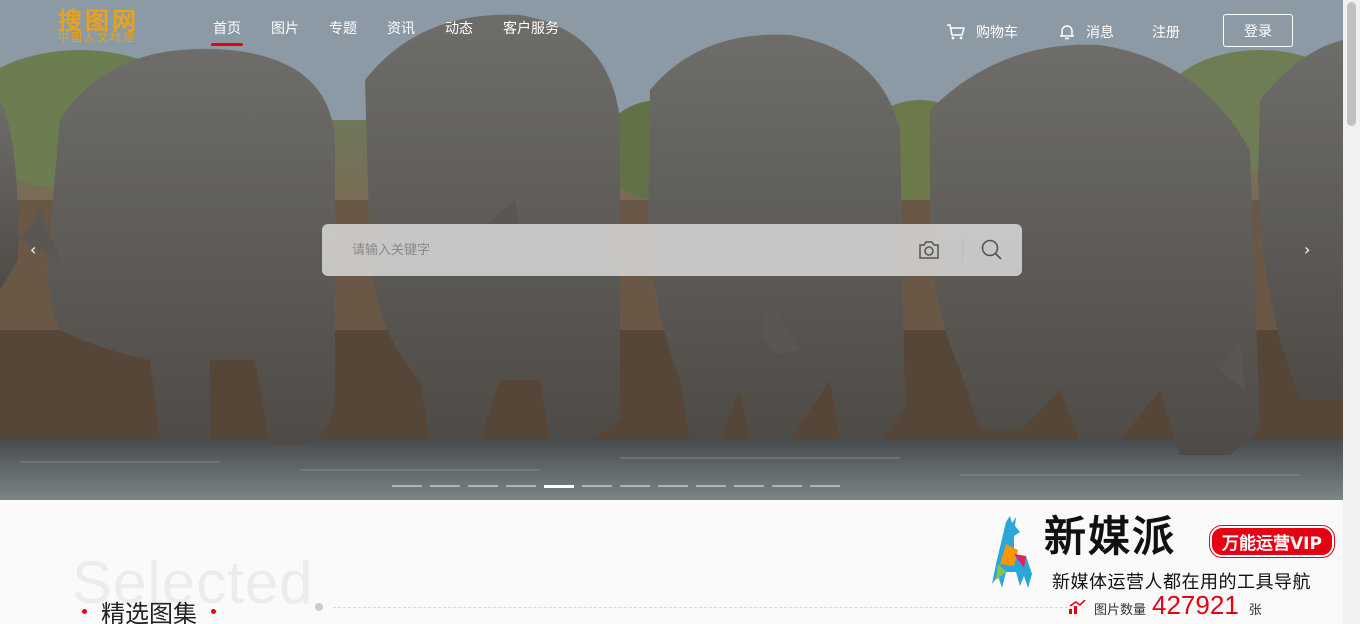 The image size is (1360, 624). What do you see at coordinates (1012, 552) in the screenshot?
I see `deer-logo-icon` at bounding box center [1012, 552].